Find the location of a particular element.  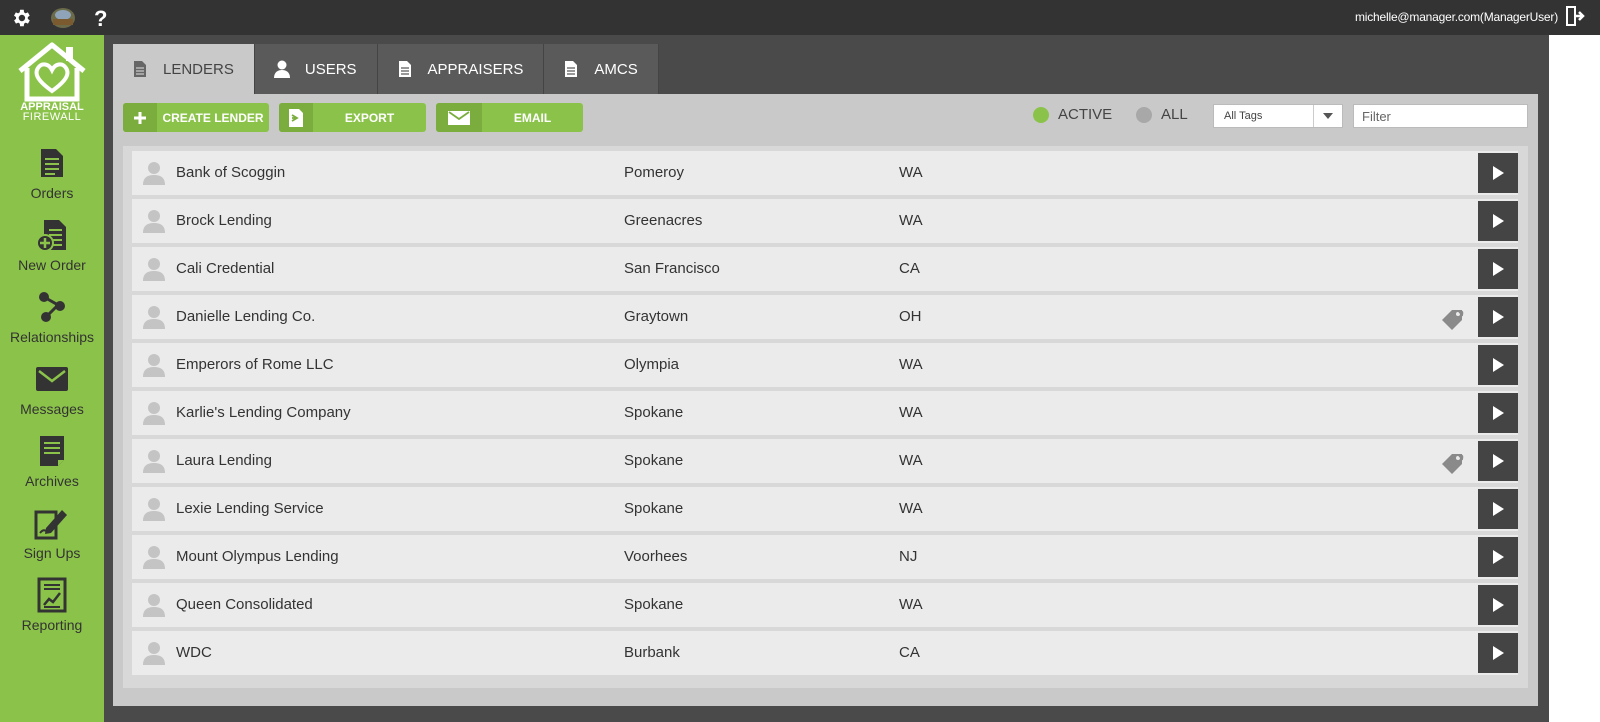

export-button: EXPORT is located at coordinates (352, 117).